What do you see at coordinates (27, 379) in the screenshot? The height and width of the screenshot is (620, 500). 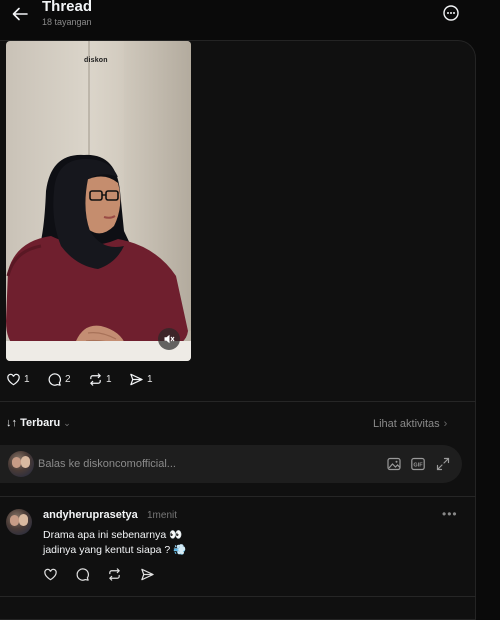 I see `like-count: 1` at bounding box center [27, 379].